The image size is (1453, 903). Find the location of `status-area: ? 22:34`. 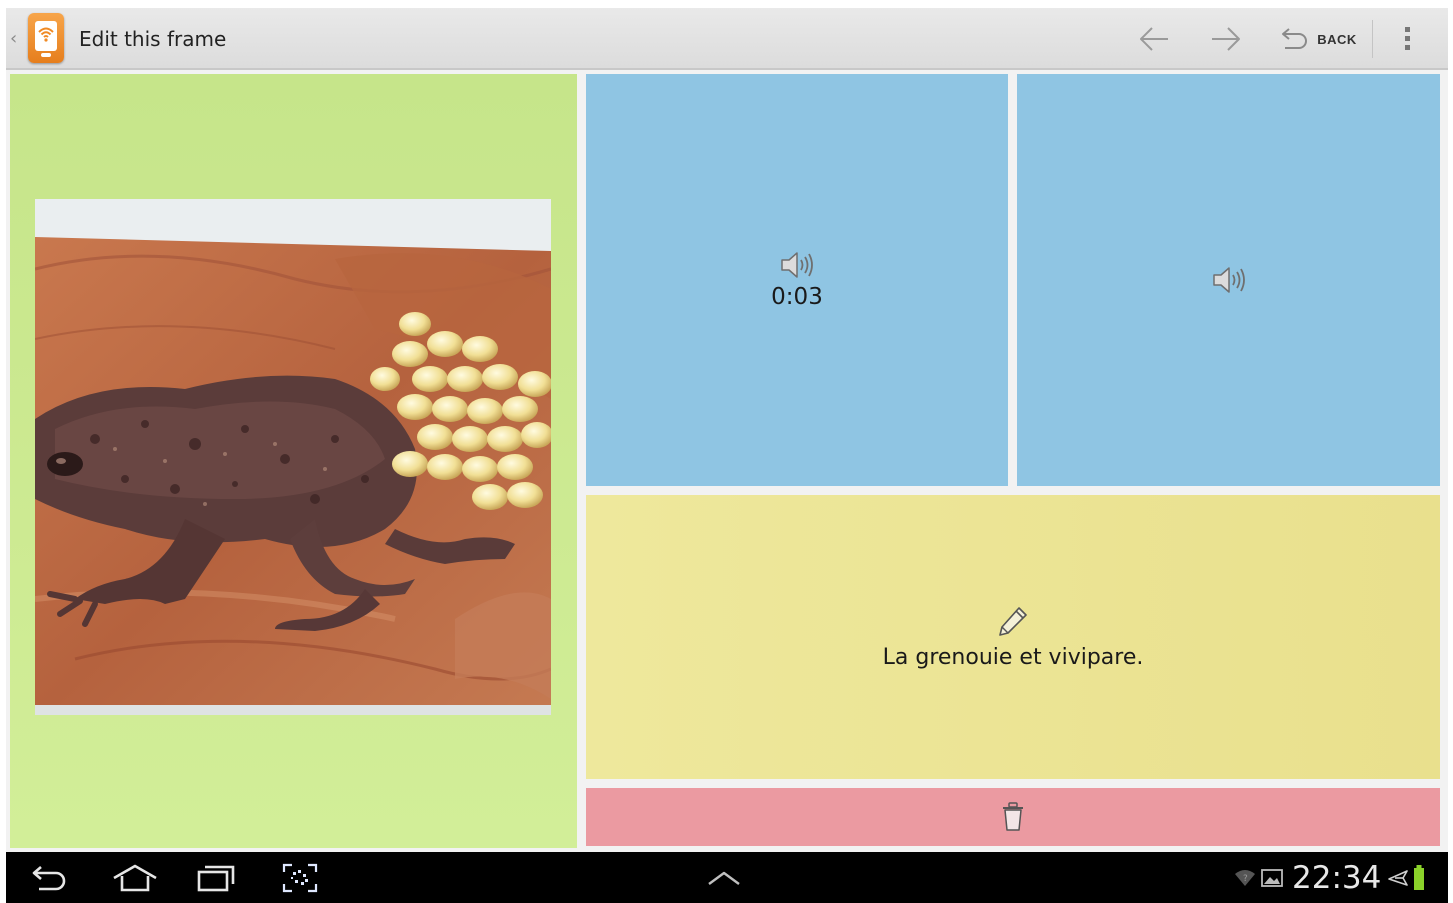

status-area: ? 22:34 is located at coordinates (1339, 878).